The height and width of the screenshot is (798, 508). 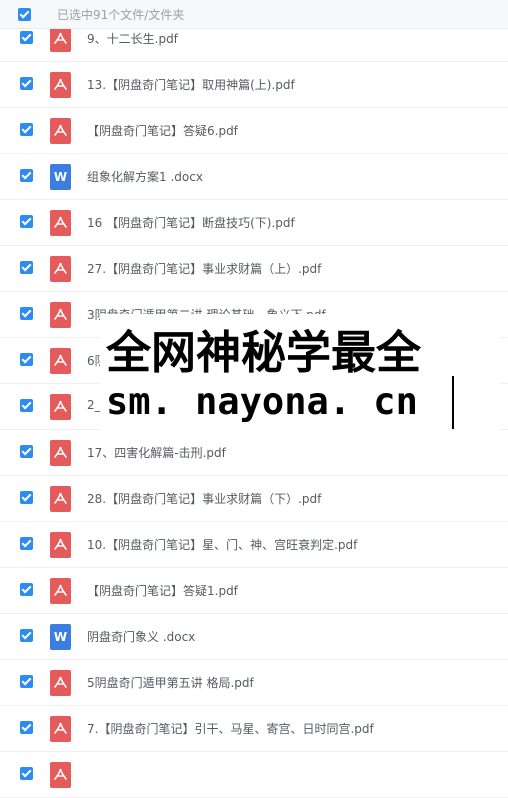 I want to click on file-row: W 组象化解方案1 .docx, so click(x=254, y=177).